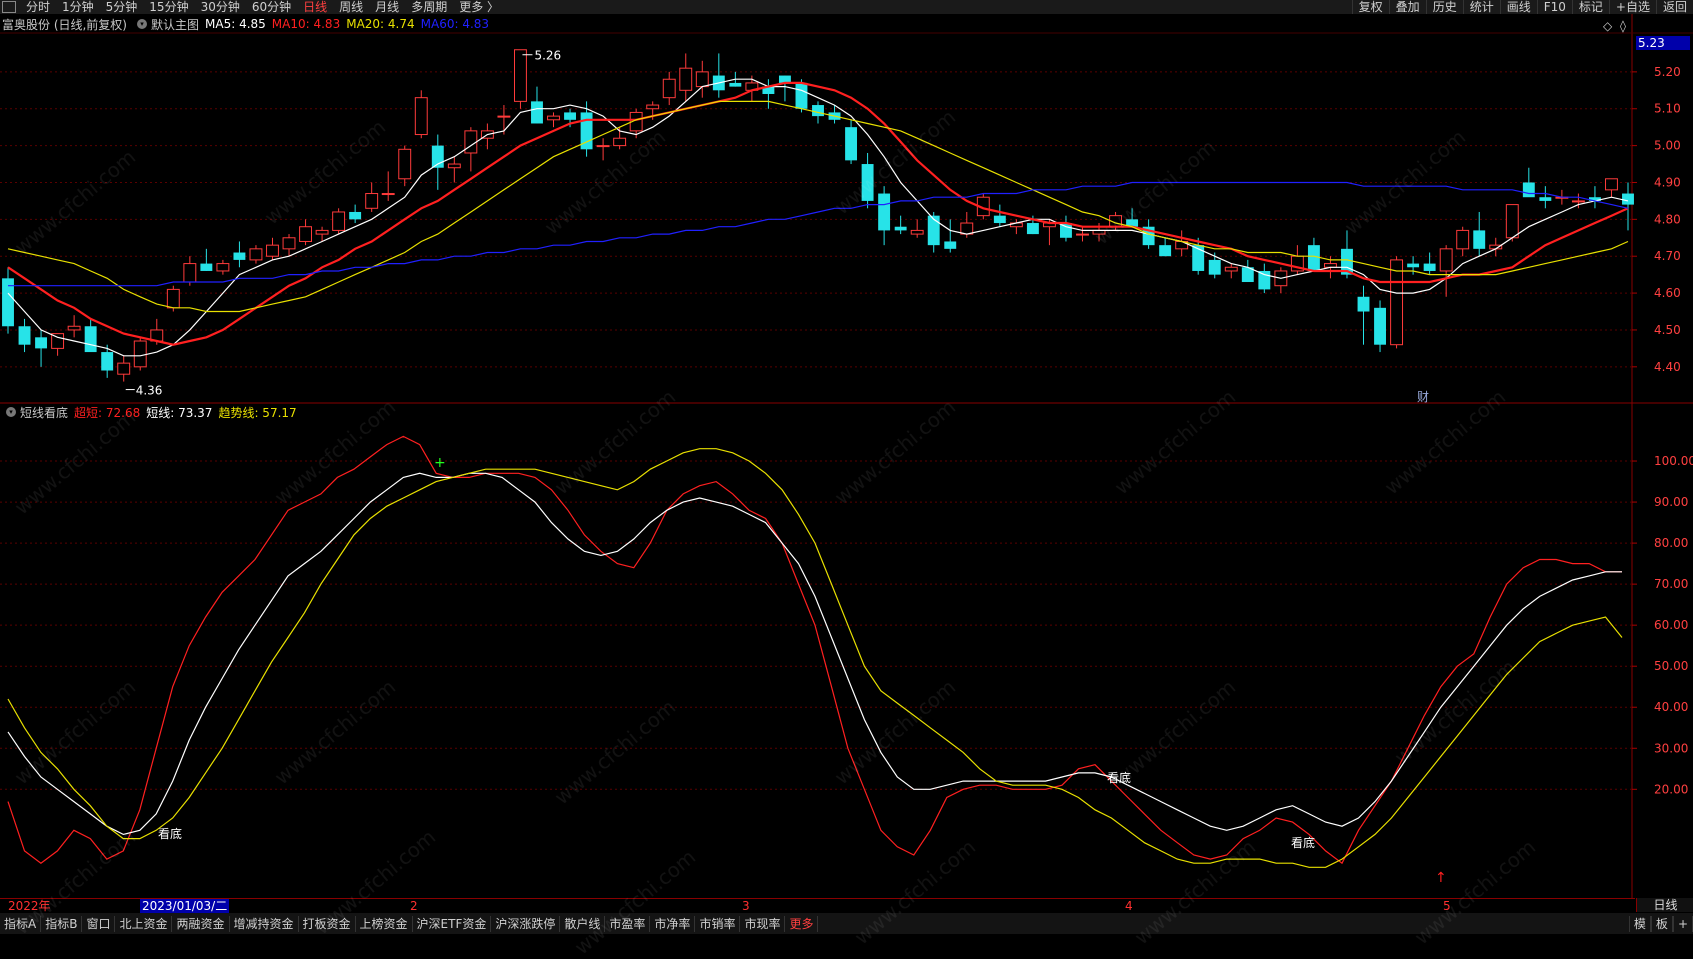 This screenshot has height=959, width=1693. I want to click on y-tick-label: 5.20, so click(1667, 72).